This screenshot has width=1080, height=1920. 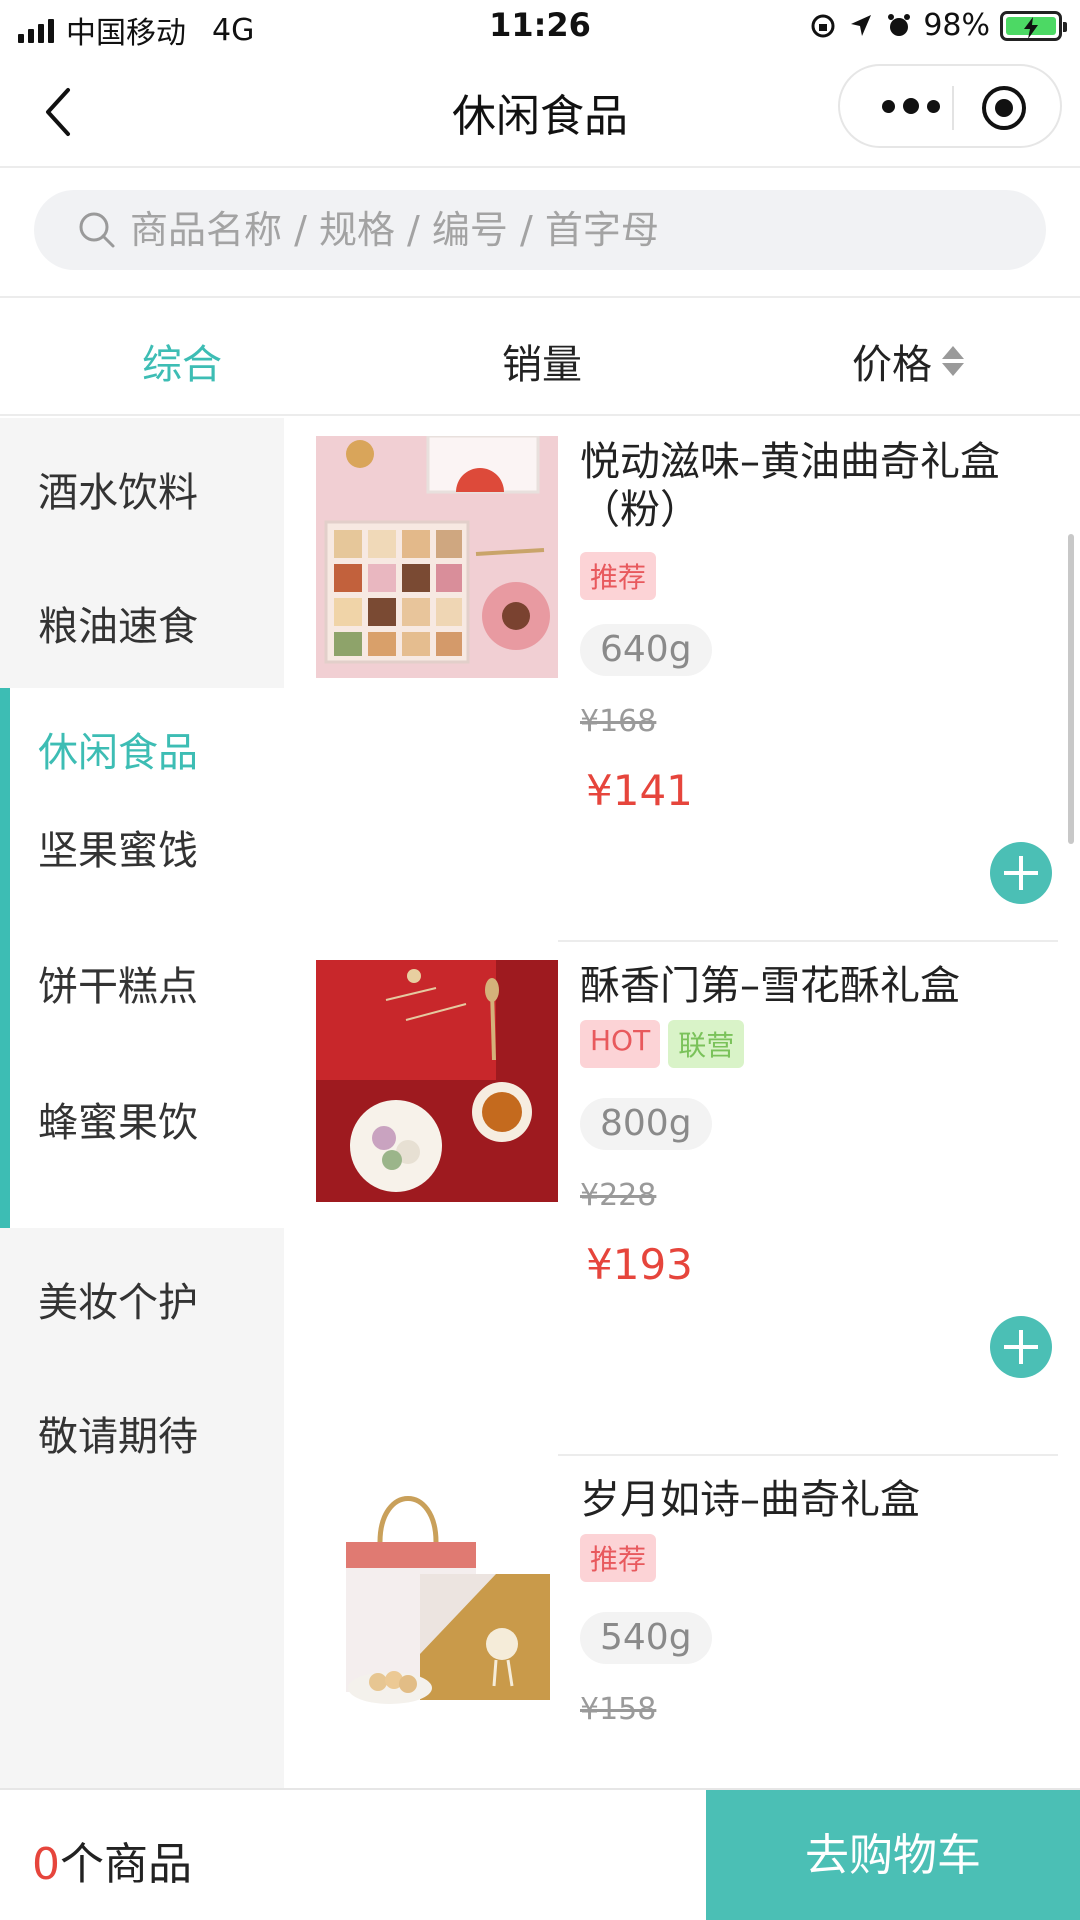 What do you see at coordinates (618, 721) in the screenshot?
I see `original-price: ¥168` at bounding box center [618, 721].